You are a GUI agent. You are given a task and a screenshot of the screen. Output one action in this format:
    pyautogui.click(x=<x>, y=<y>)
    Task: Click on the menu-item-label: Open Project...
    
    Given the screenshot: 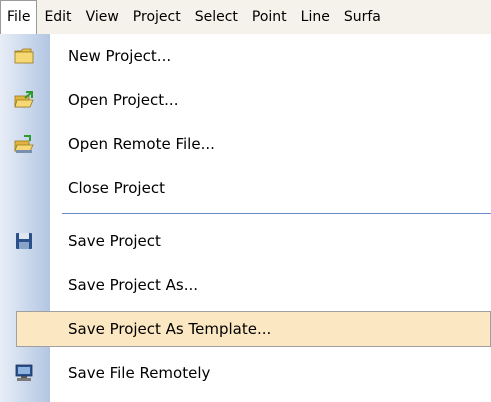 What is the action you would take?
    pyautogui.click(x=123, y=100)
    